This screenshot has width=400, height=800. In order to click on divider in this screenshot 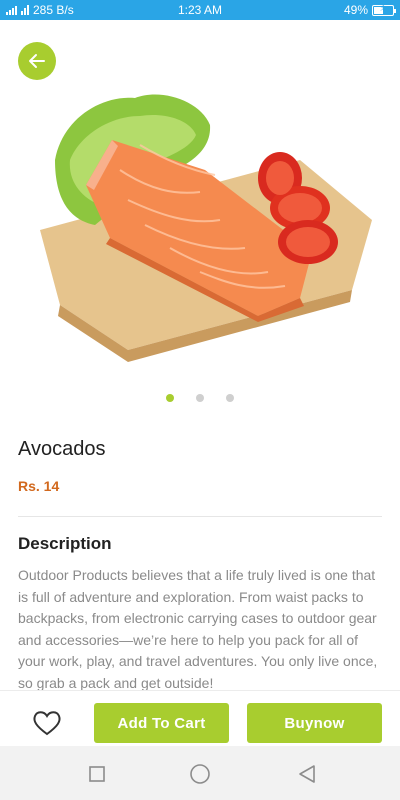, I will do `click(200, 516)`.